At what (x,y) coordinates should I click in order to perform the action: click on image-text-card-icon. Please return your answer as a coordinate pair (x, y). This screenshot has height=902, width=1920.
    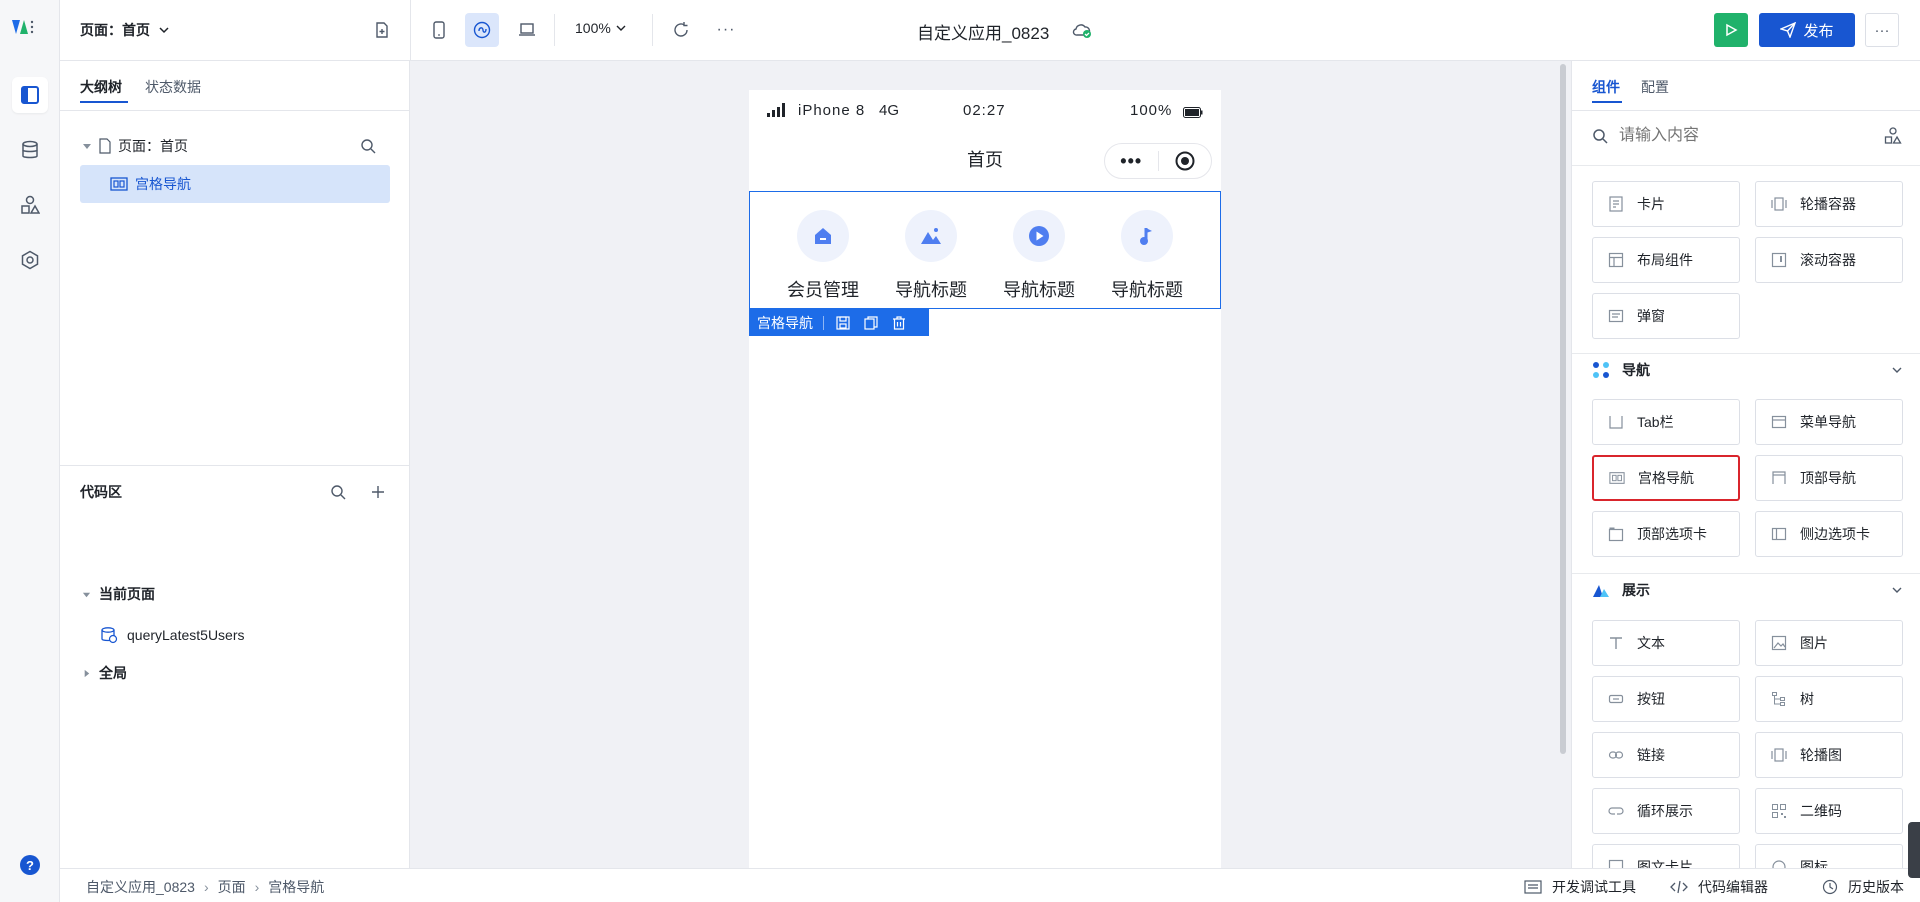
    Looking at the image, I should click on (1616, 863).